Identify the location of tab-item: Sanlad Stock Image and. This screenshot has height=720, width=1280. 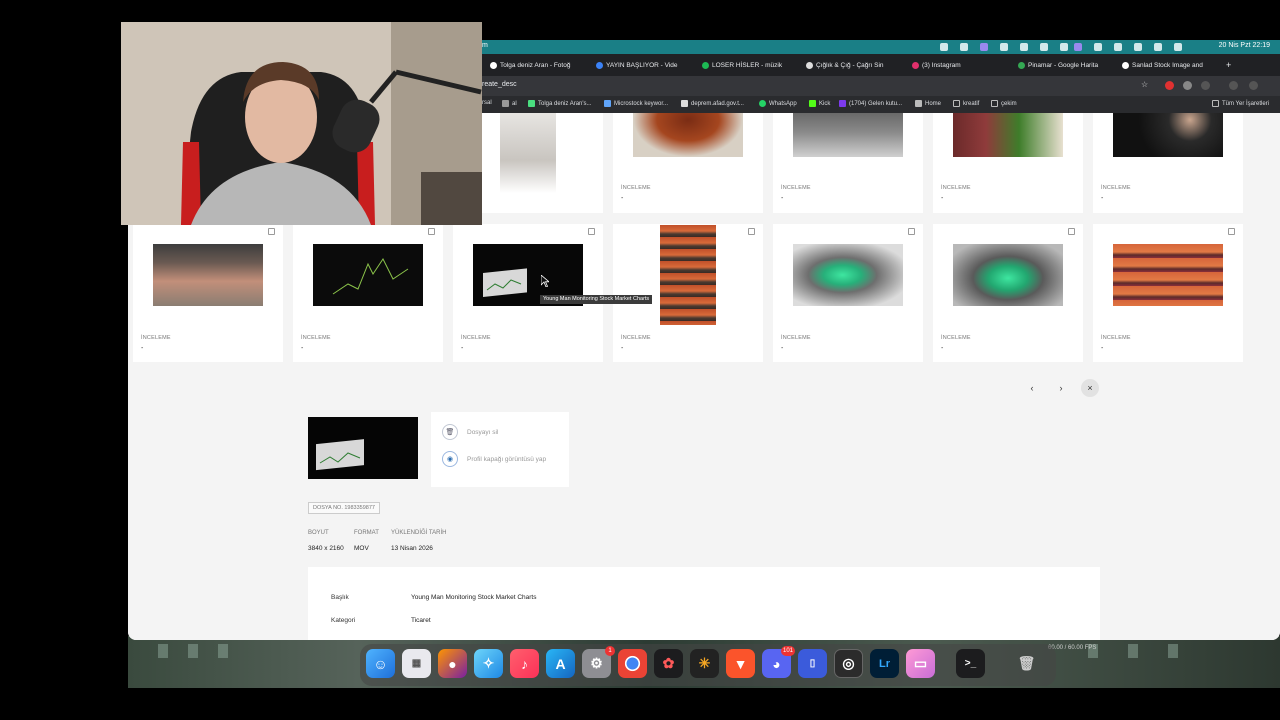
(1168, 65).